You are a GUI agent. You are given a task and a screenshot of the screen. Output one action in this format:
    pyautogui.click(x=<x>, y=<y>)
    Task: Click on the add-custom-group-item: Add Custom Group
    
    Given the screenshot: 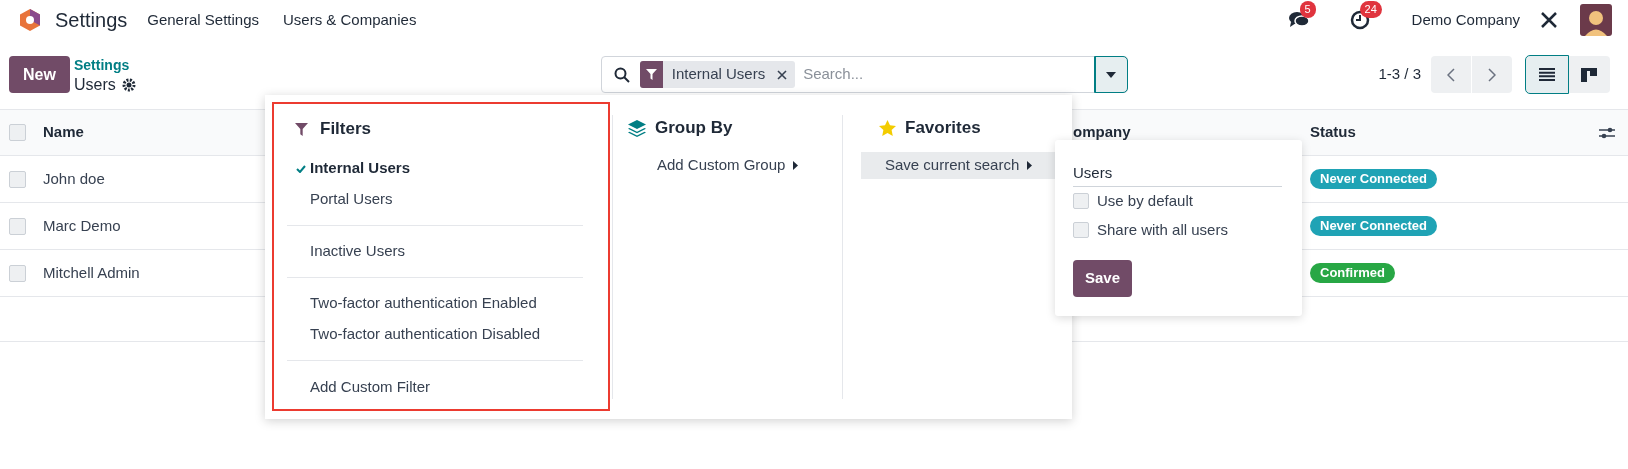 What is the action you would take?
    pyautogui.click(x=721, y=165)
    